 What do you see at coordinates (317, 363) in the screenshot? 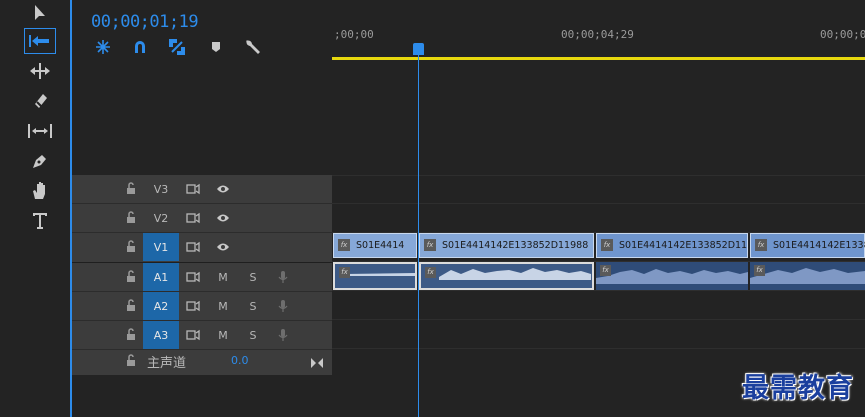
I see `go-to-point-icon` at bounding box center [317, 363].